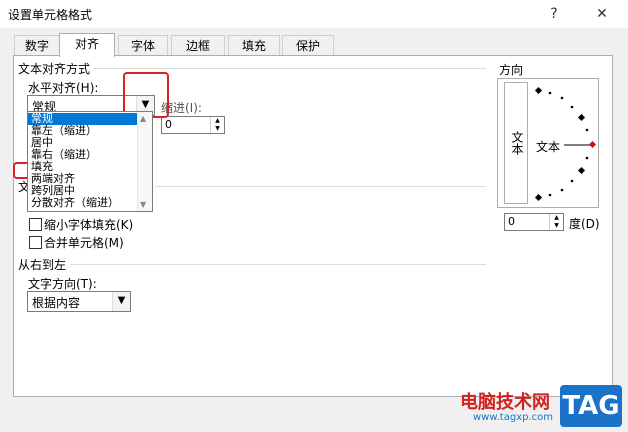  Describe the element at coordinates (42, 265) in the screenshot. I see `rtl-title: 从右到左` at that location.